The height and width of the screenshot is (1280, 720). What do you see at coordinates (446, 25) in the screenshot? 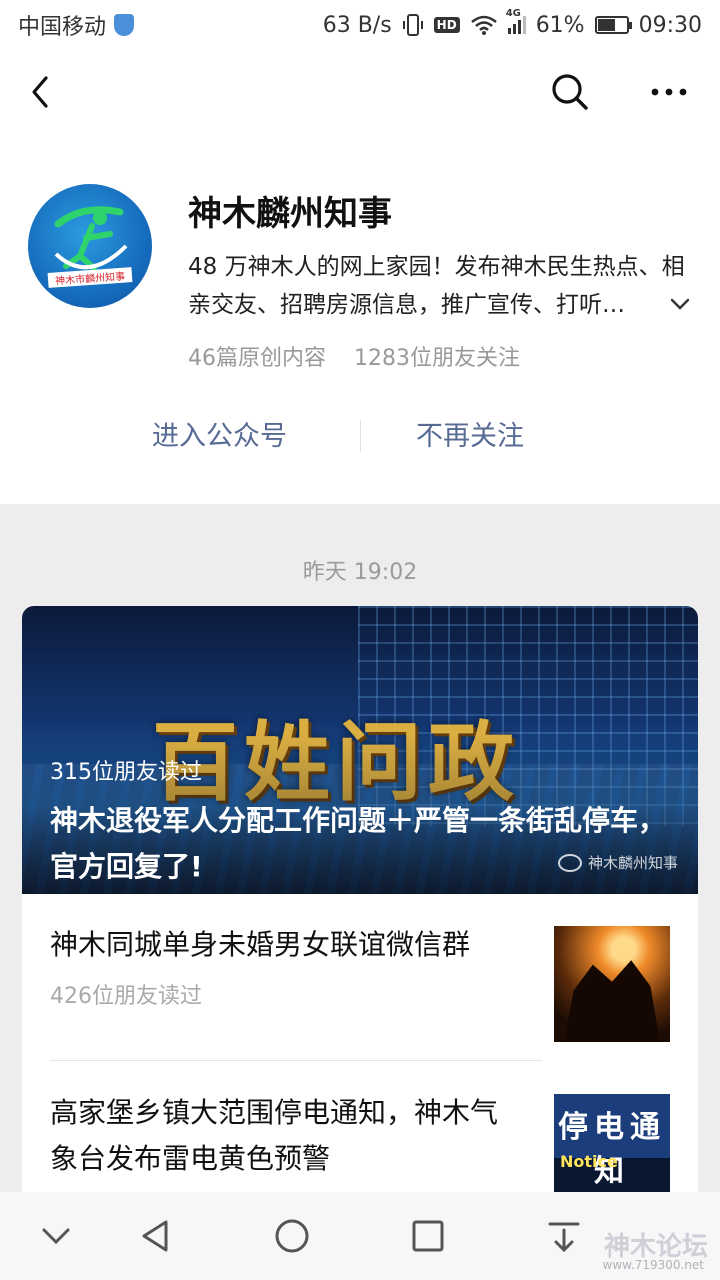
I see `hd-badge: HD` at bounding box center [446, 25].